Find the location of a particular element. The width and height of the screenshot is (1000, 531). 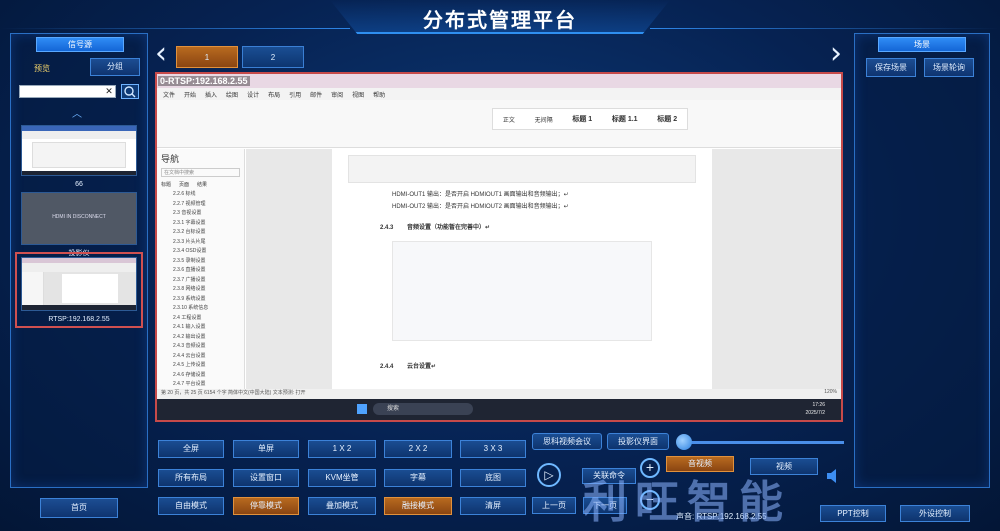

play-icon: ▷ is located at coordinates (549, 475).